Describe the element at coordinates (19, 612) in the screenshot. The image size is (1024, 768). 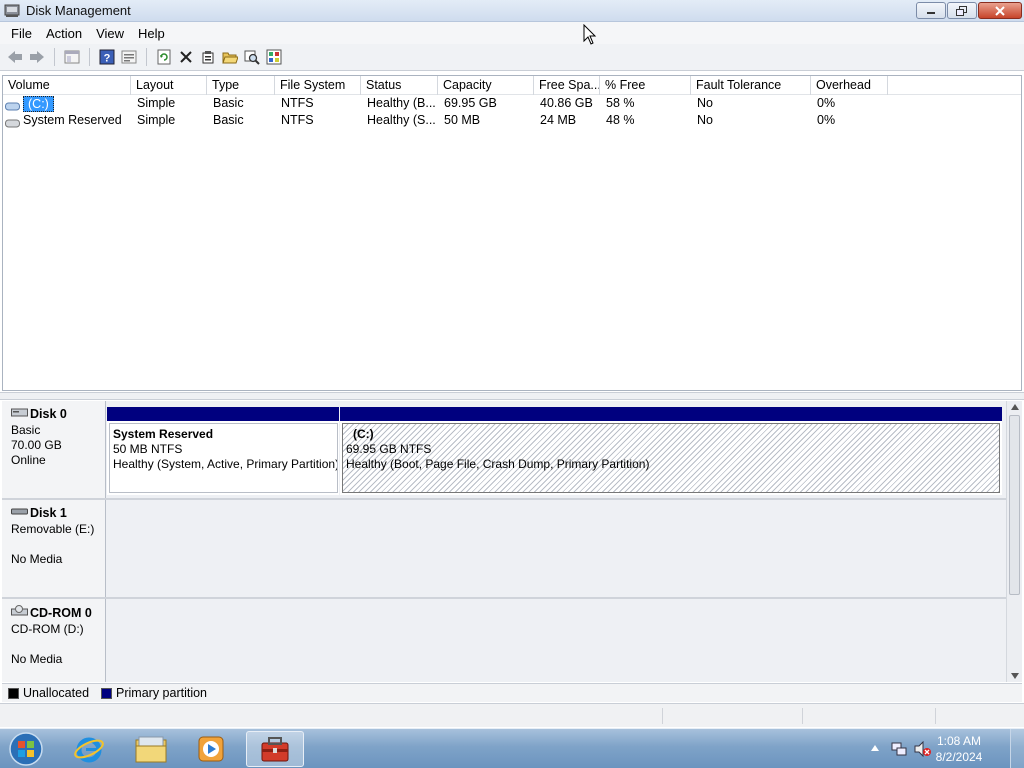
I see `cd-drive-icon` at that location.